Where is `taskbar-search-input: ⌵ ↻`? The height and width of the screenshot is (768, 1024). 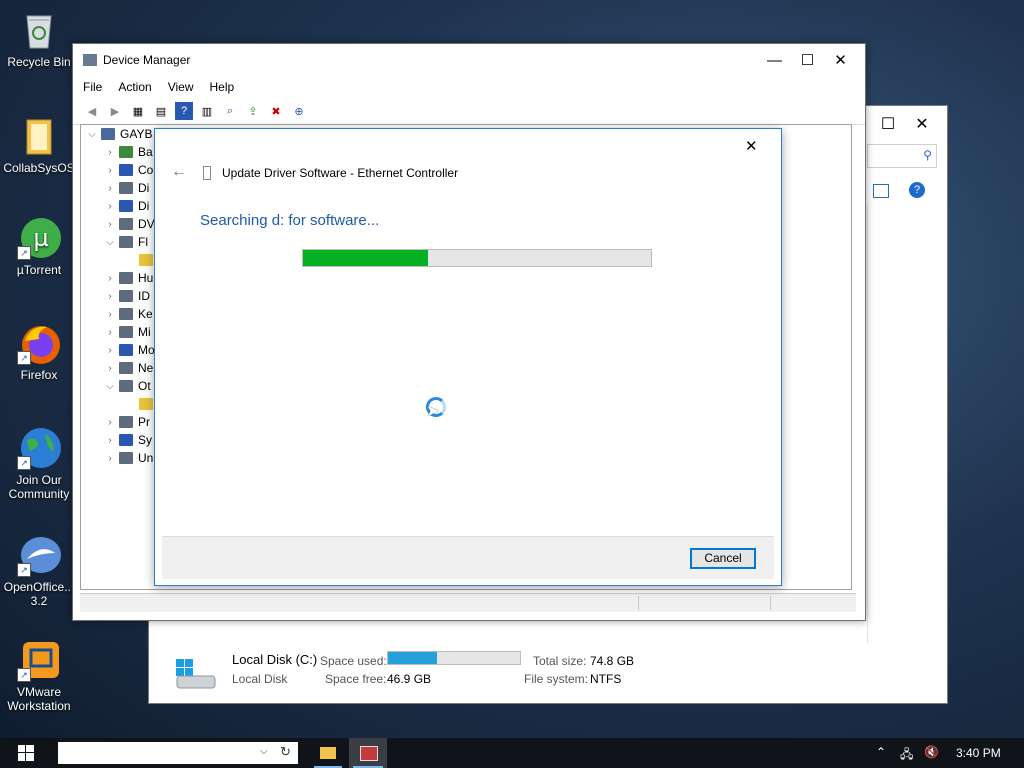 taskbar-search-input: ⌵ ↻ is located at coordinates (178, 753).